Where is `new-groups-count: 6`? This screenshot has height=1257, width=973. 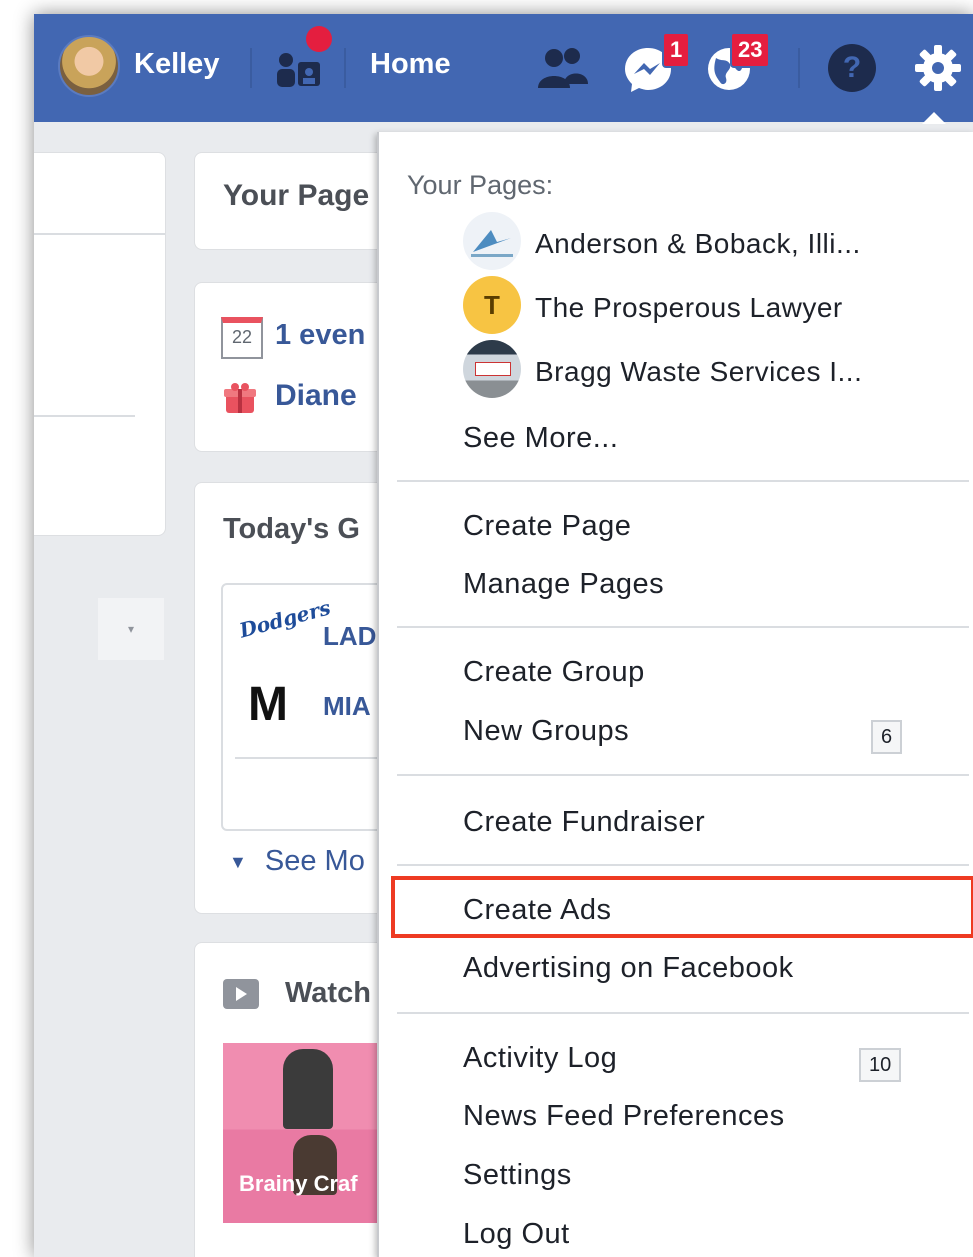 new-groups-count: 6 is located at coordinates (887, 737).